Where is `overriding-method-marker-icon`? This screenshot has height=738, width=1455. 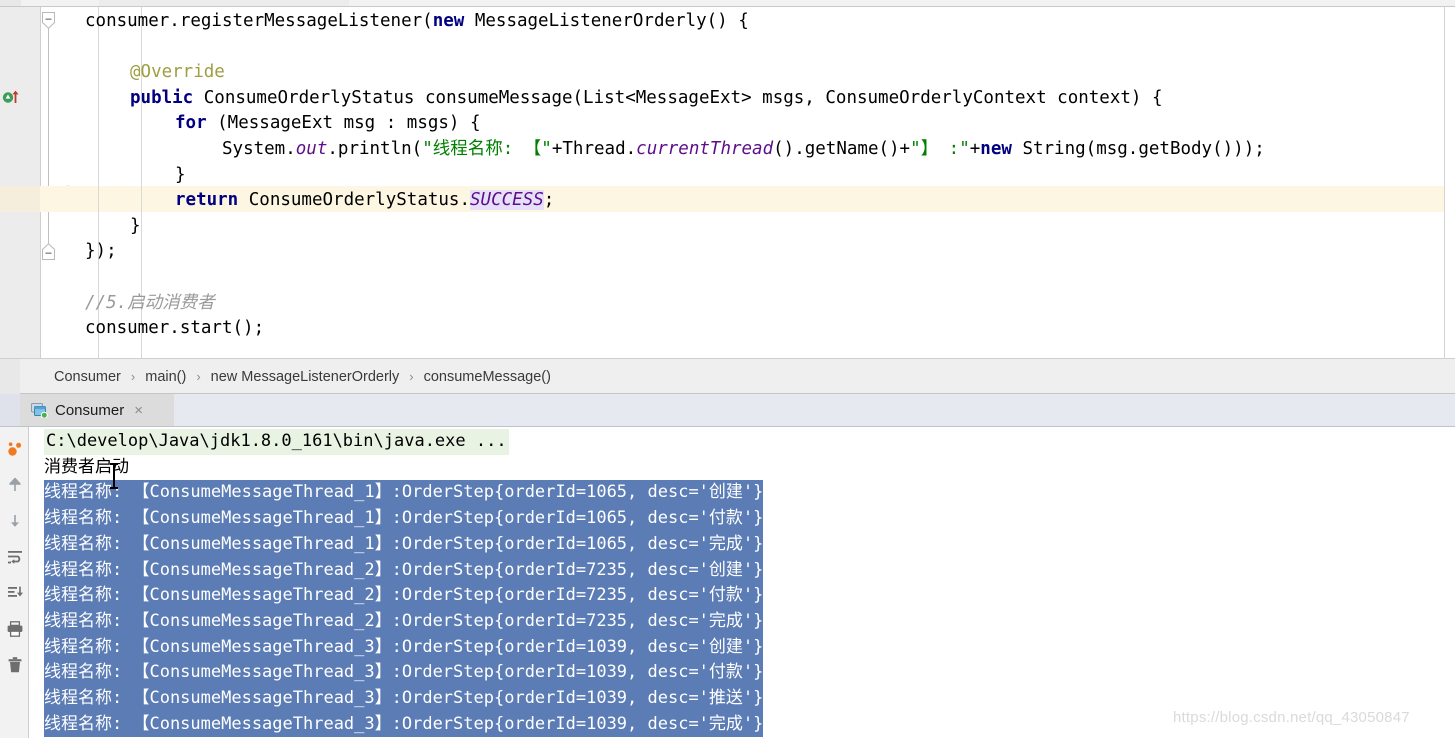 overriding-method-marker-icon is located at coordinates (12, 97).